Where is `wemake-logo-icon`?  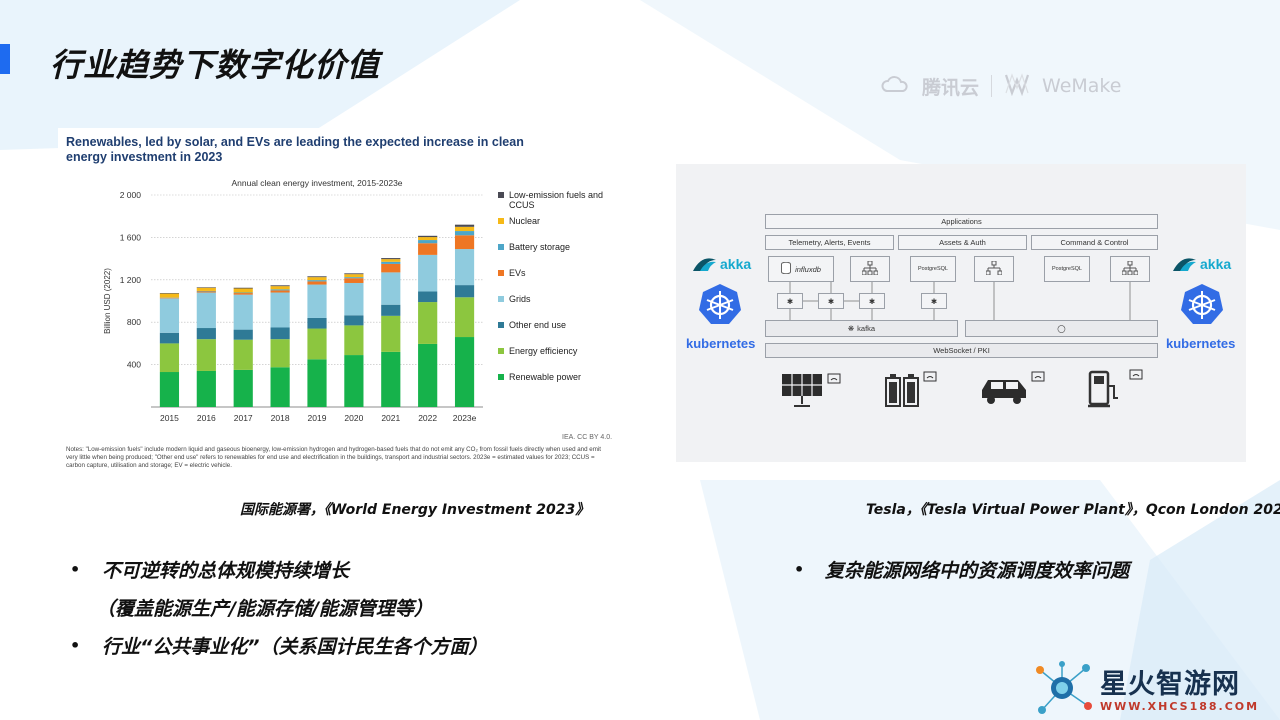 wemake-logo-icon is located at coordinates (1017, 86).